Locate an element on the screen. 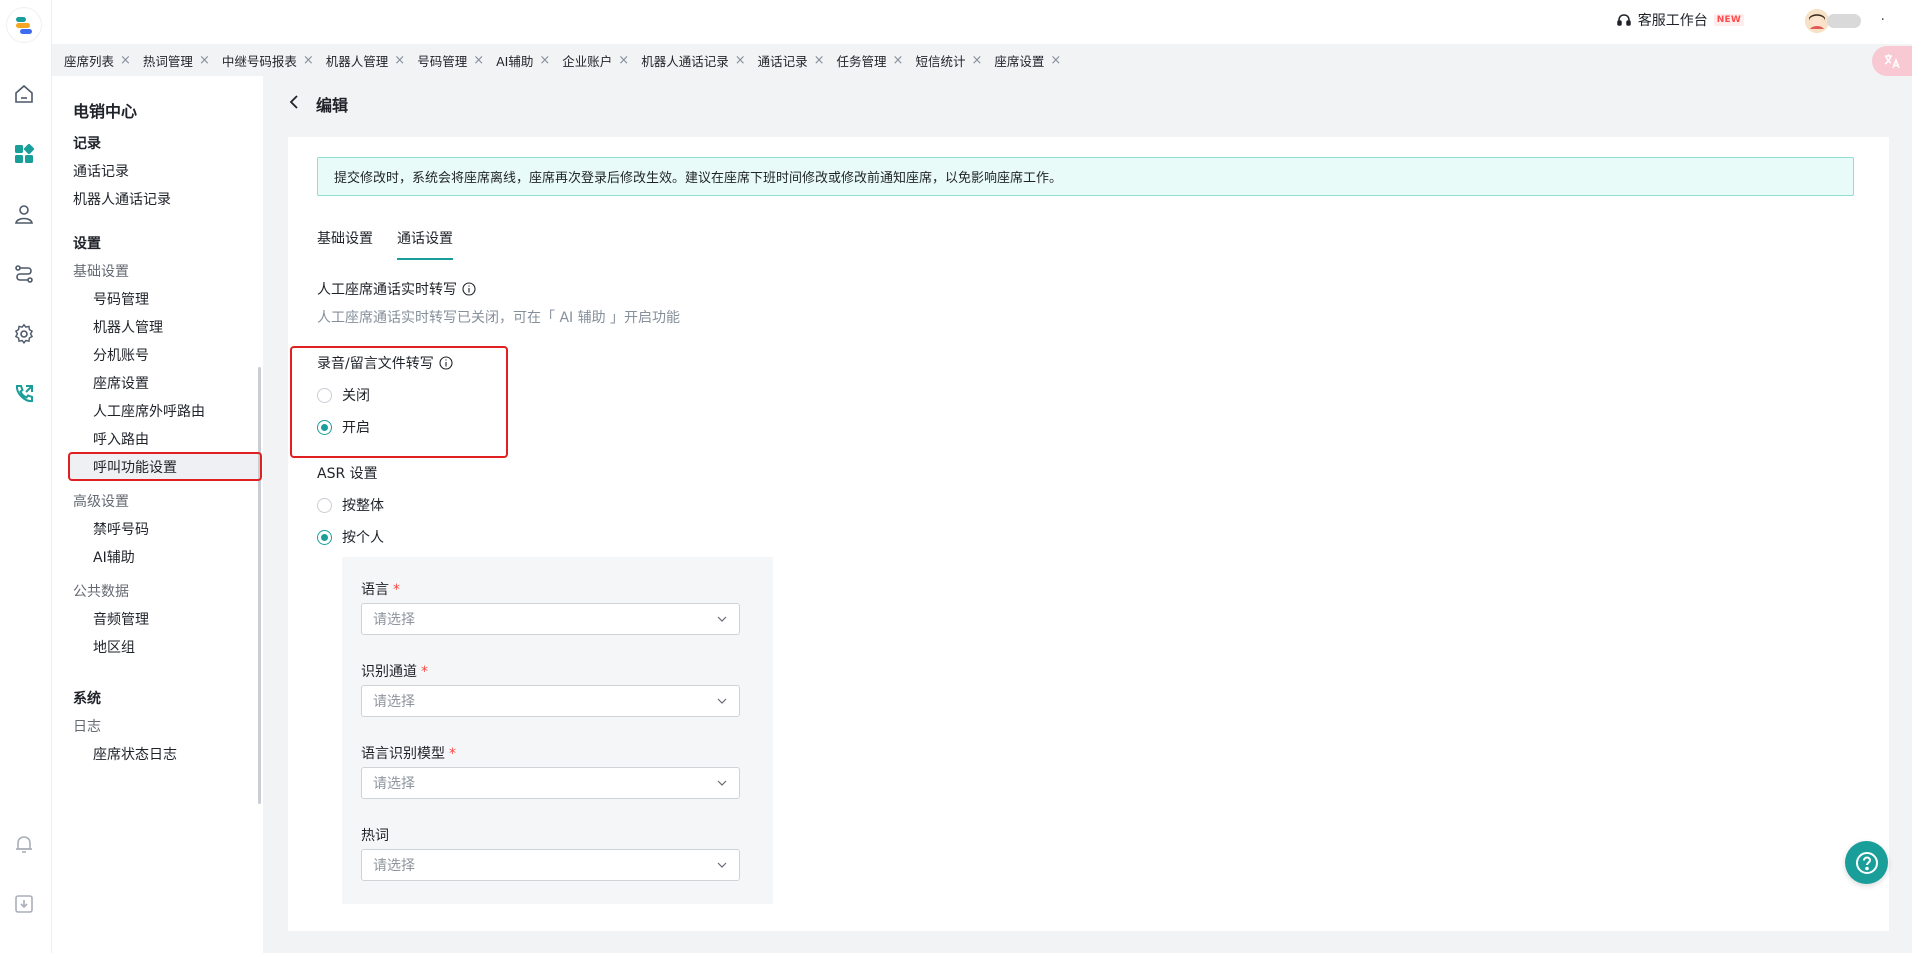 The width and height of the screenshot is (1912, 953). top-bar: 客服工作台 NEW · is located at coordinates (982, 22).